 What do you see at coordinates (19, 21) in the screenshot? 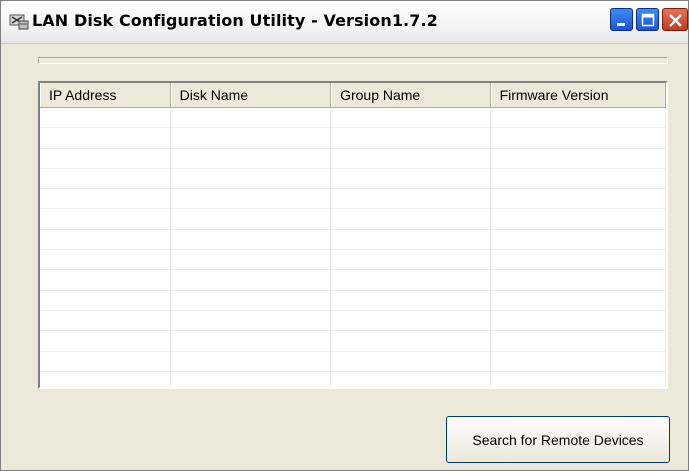
I see `network-disk-icon` at bounding box center [19, 21].